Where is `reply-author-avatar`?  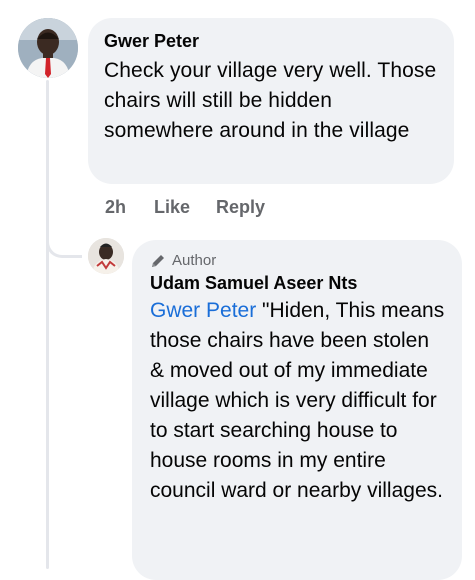 reply-author-avatar is located at coordinates (106, 256).